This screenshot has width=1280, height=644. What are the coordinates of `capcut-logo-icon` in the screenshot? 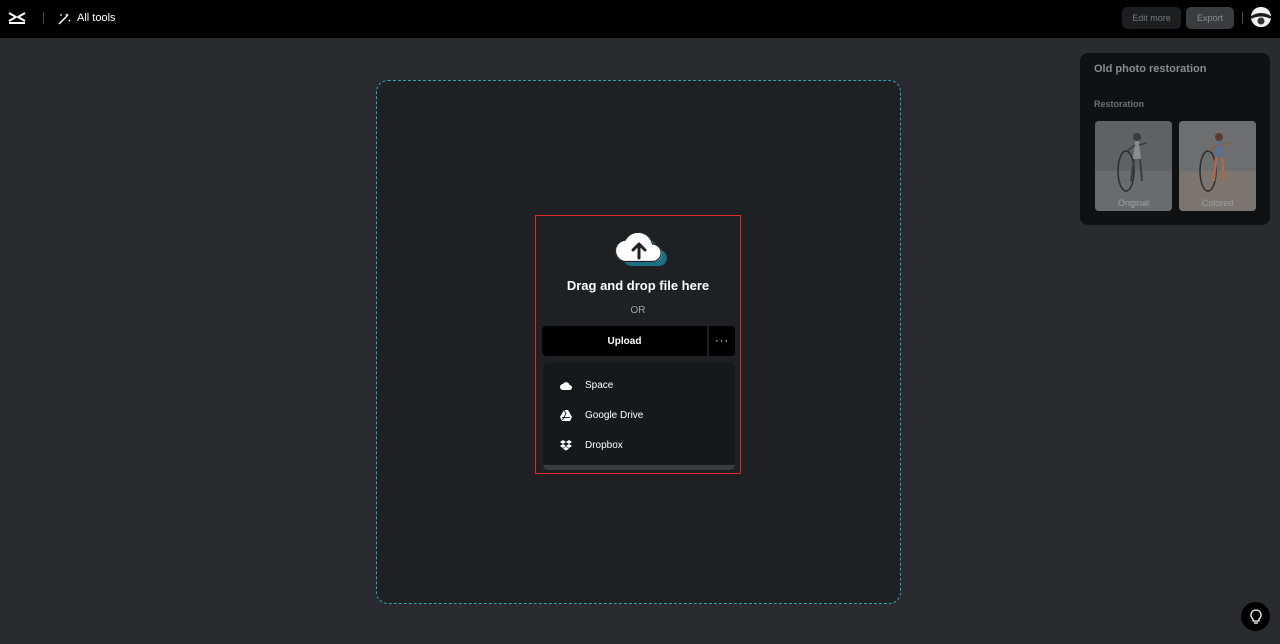 It's located at (17, 18).